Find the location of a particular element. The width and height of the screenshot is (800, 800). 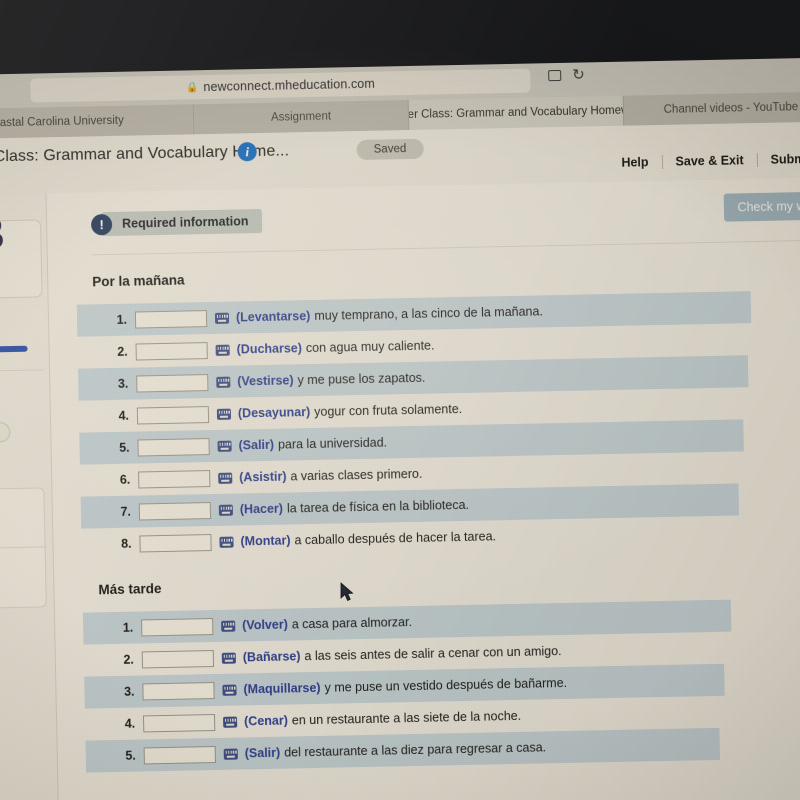

item-verb: (Volver) is located at coordinates (265, 625).